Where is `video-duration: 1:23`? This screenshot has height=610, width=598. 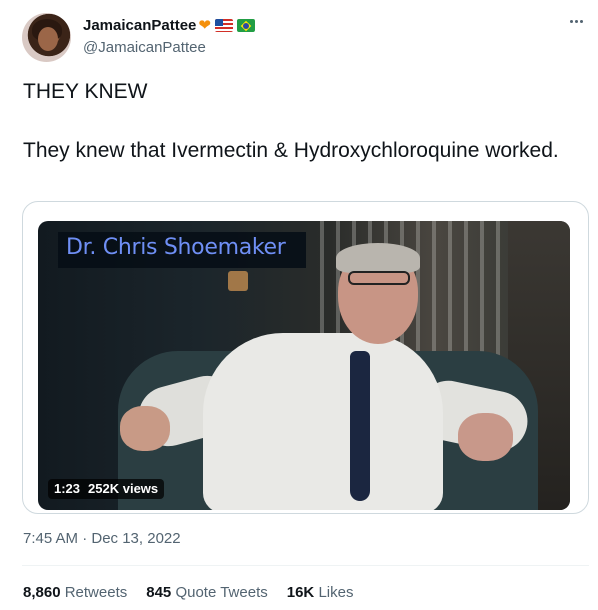 video-duration: 1:23 is located at coordinates (67, 488).